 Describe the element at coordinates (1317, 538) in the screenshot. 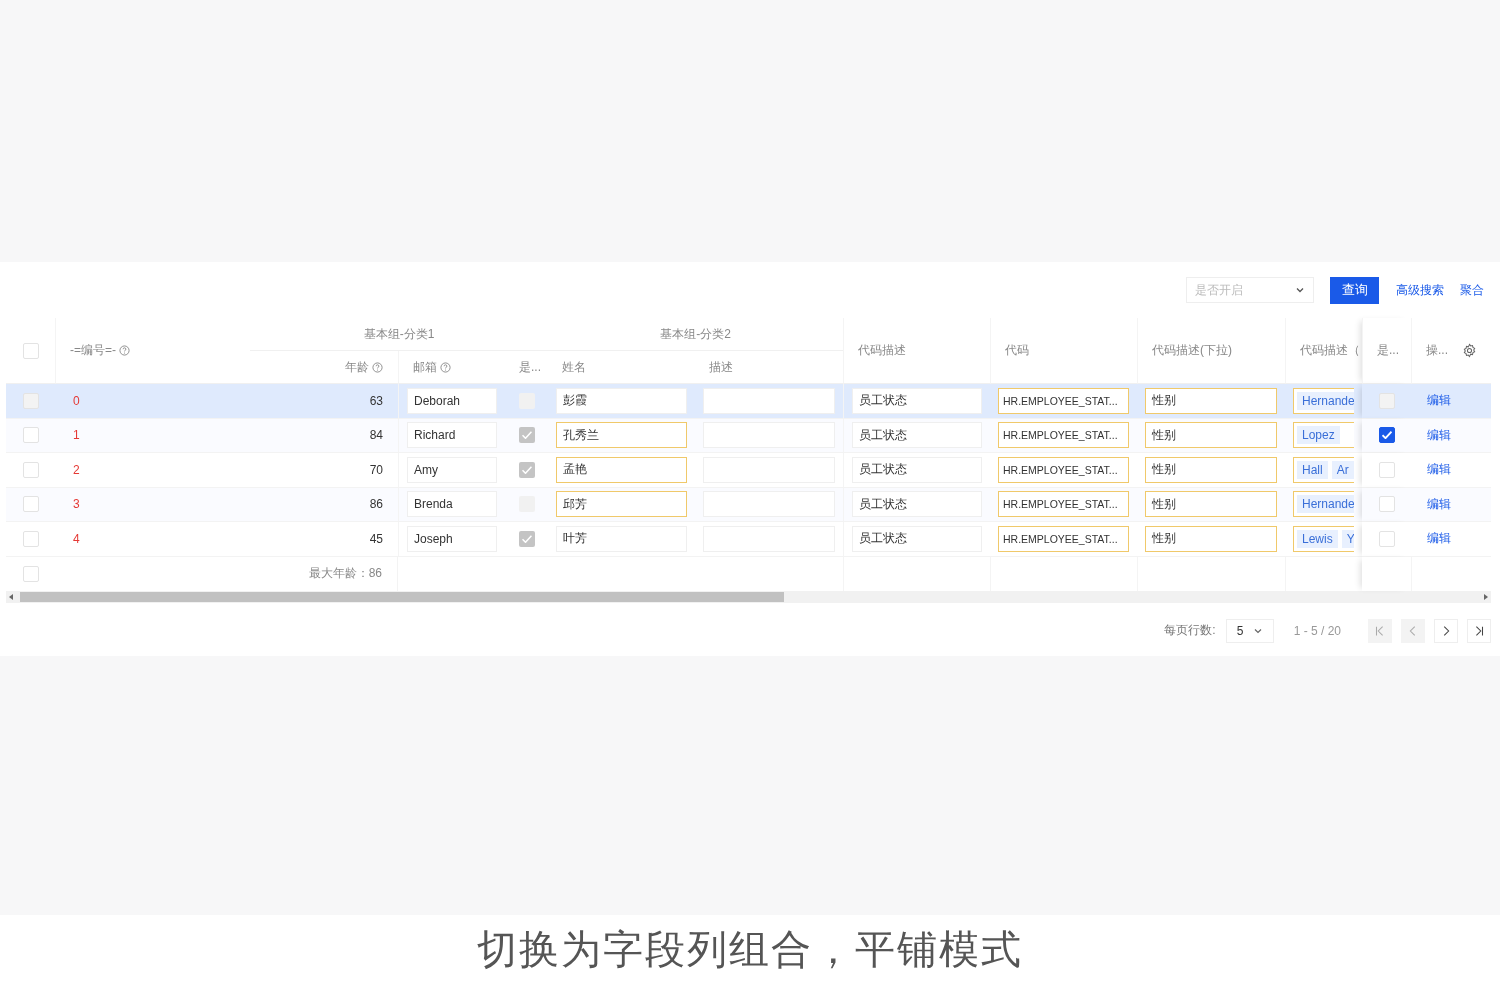

I see `tag: Lewis` at that location.